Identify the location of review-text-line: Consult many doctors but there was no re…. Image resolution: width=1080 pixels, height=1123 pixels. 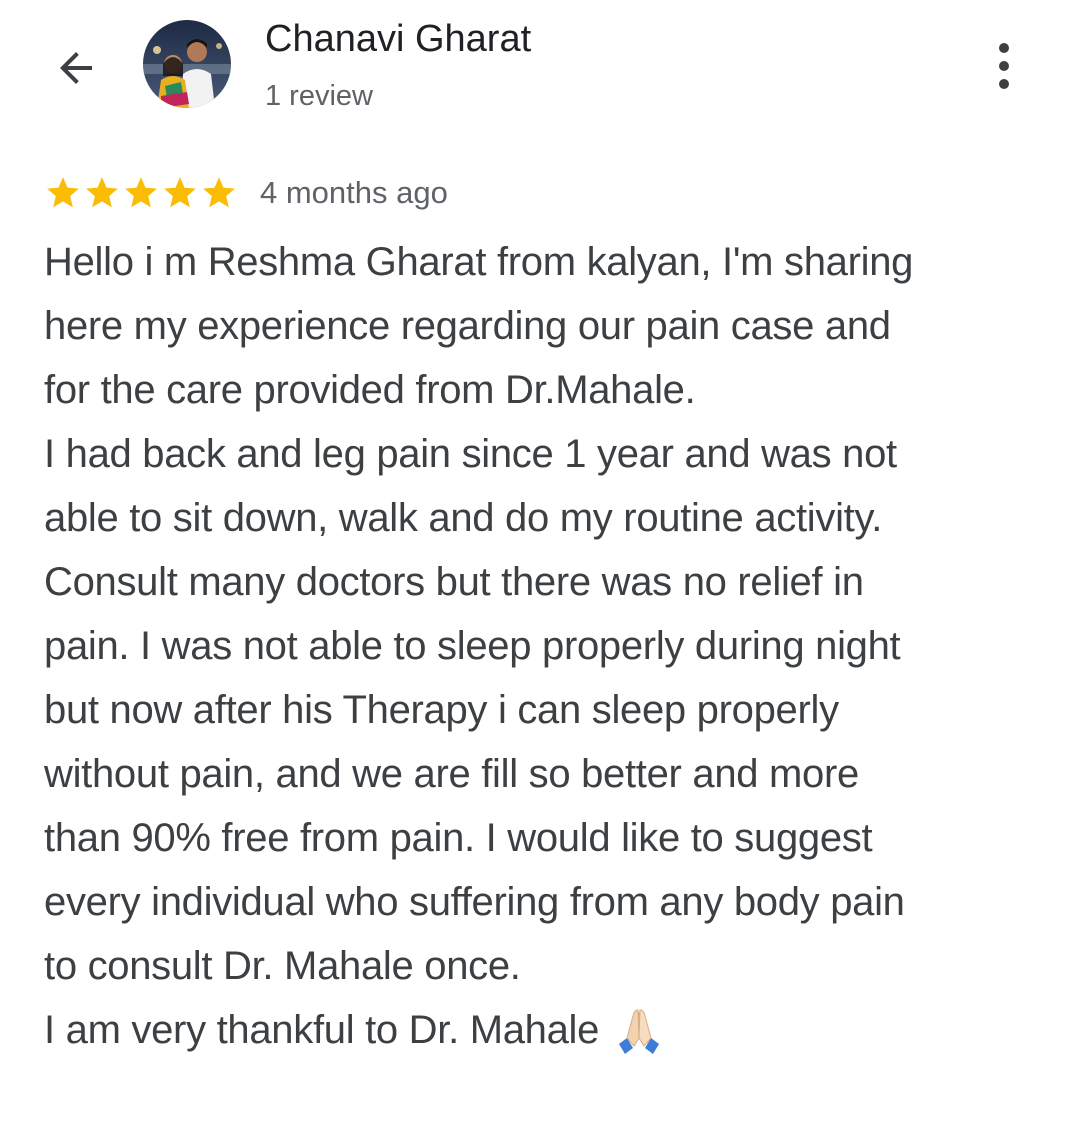
(454, 582).